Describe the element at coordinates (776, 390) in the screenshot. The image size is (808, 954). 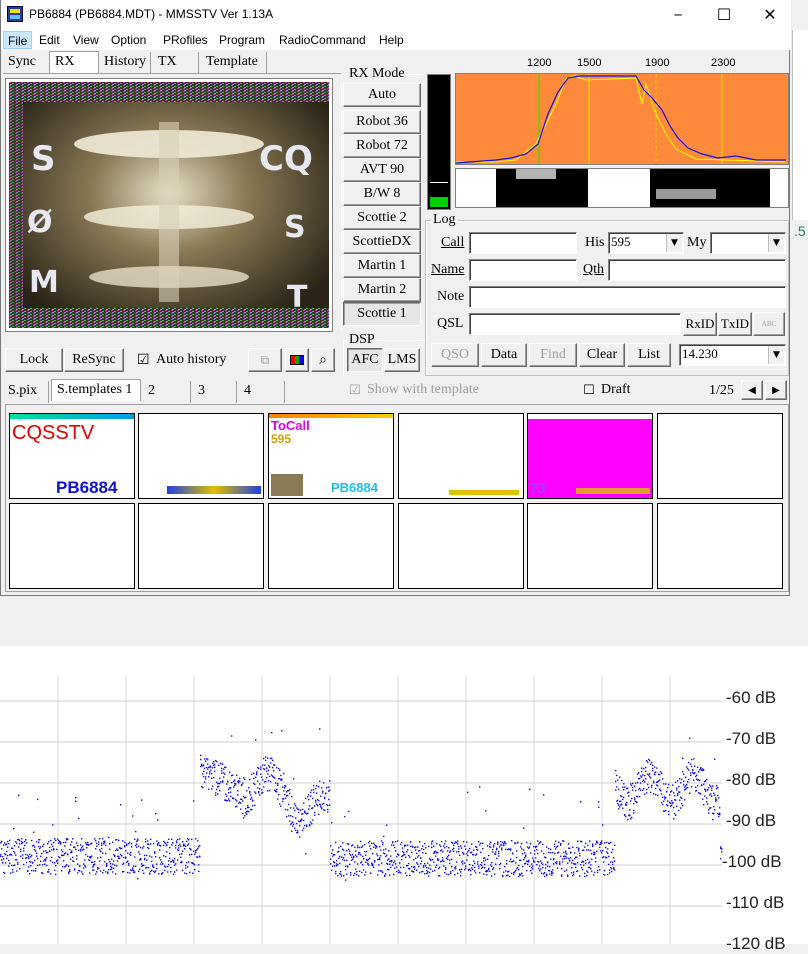
I see `page-next-button: ▶` at that location.